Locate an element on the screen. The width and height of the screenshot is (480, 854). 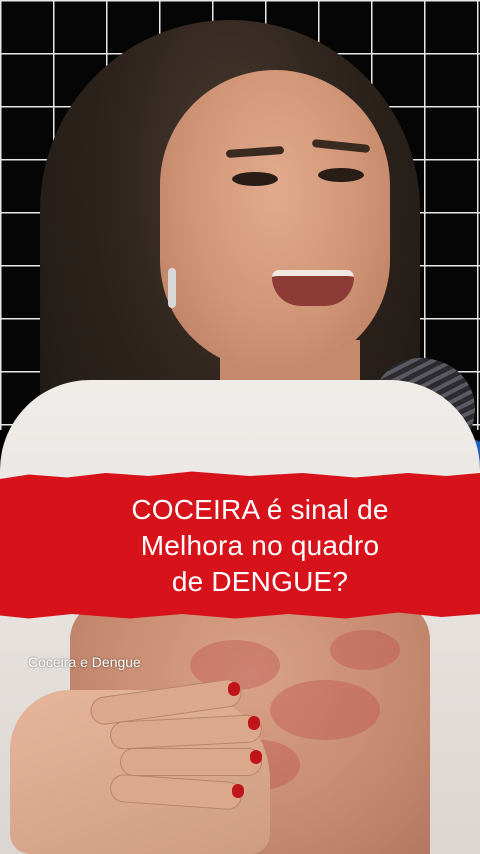
speaker-mouth is located at coordinates (313, 288).